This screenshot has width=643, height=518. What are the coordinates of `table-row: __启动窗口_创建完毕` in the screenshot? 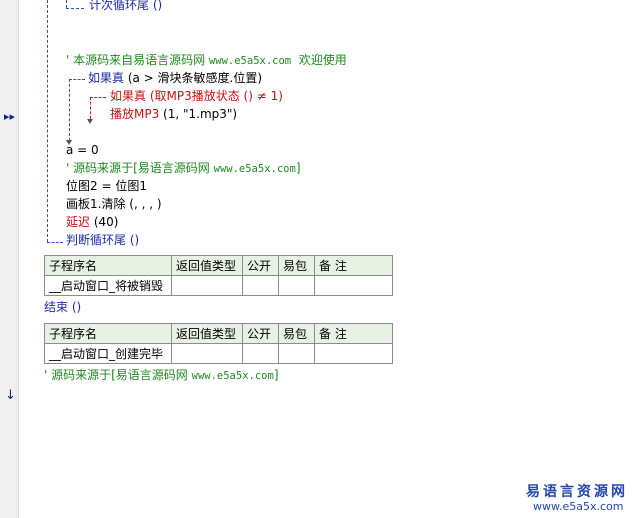 It's located at (218, 353).